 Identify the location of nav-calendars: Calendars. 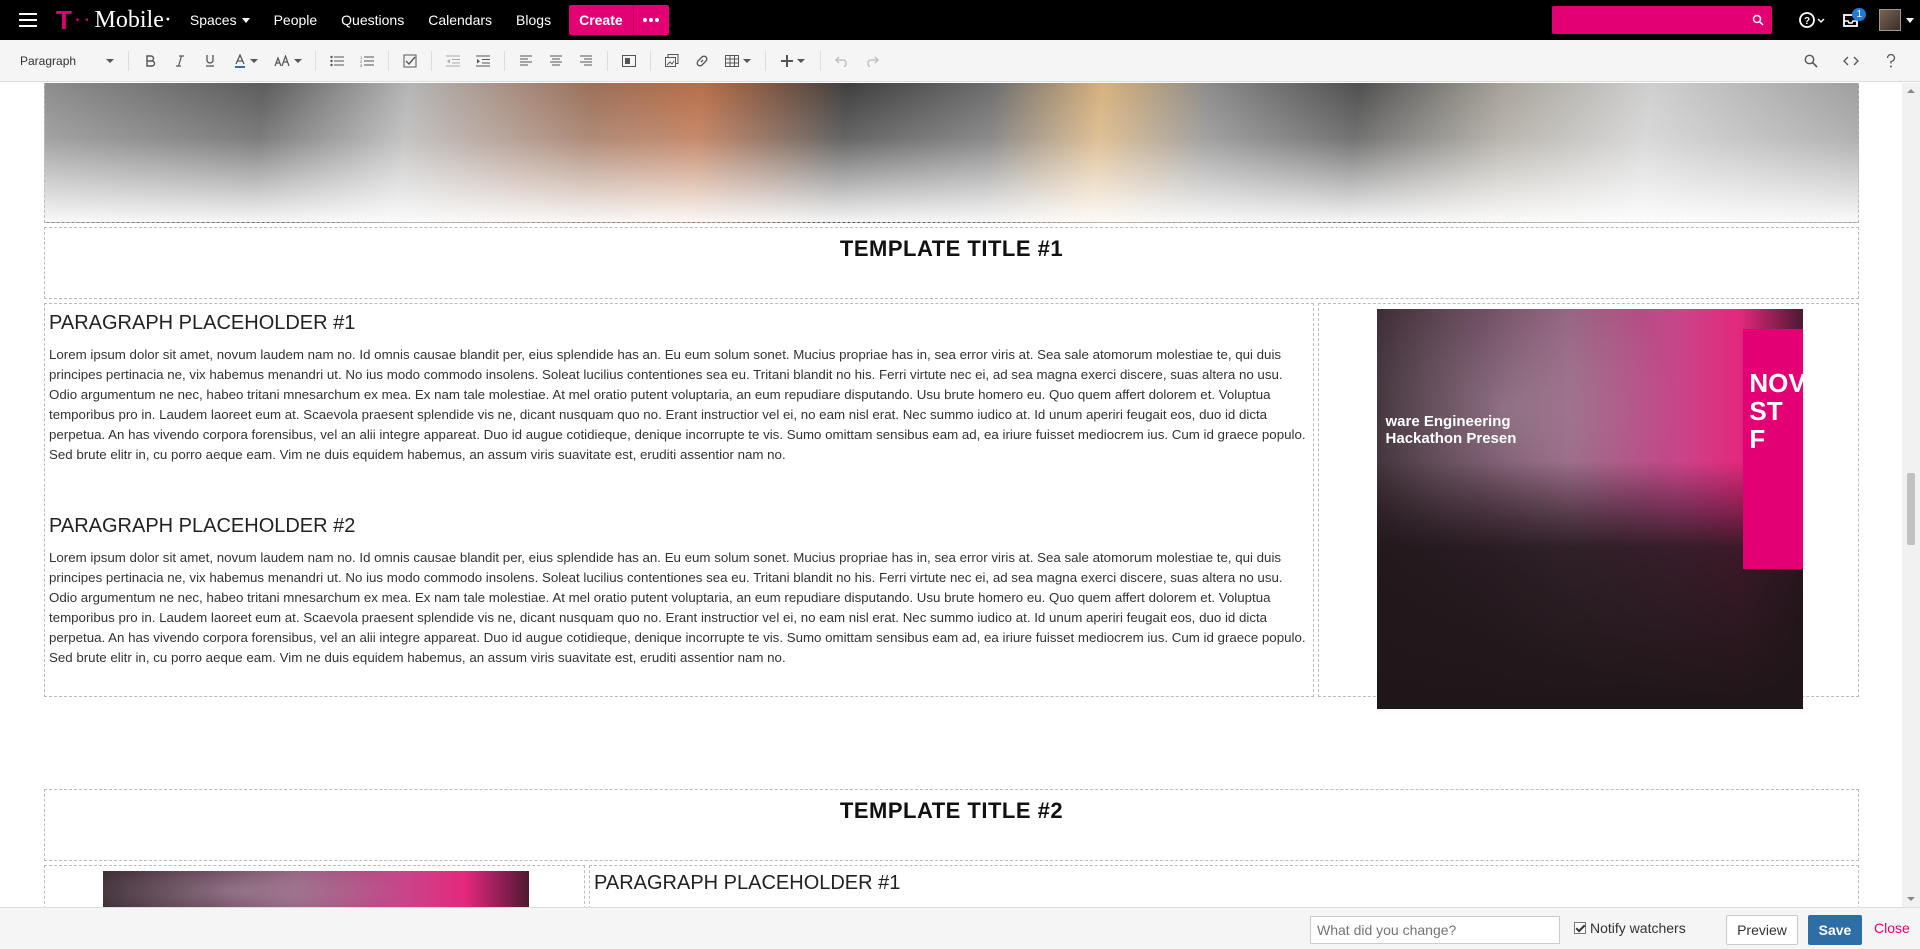
(460, 20).